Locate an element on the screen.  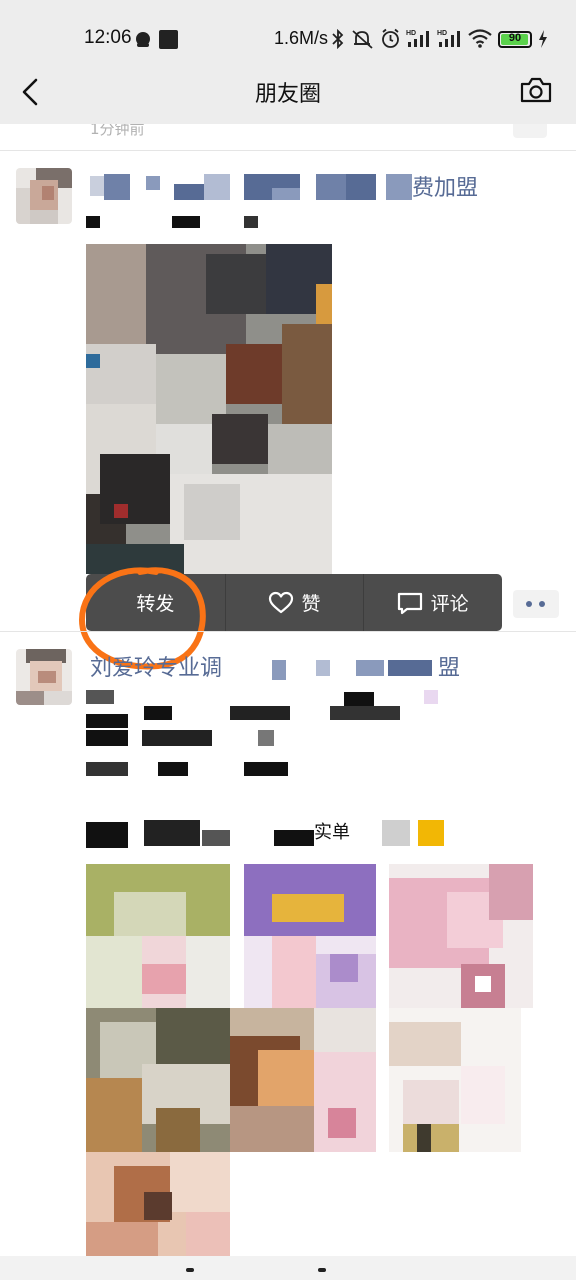
post-author: 费加盟 is located at coordinates (285, 186).